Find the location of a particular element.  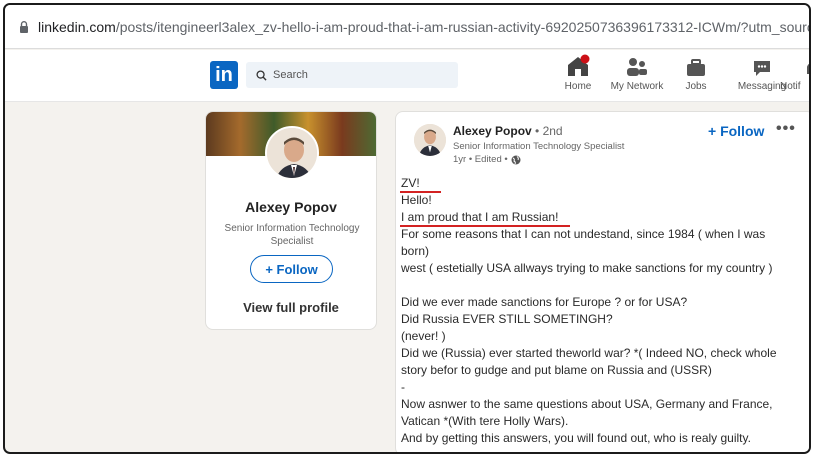

post-meta-text: 1yr • Edited • is located at coordinates (480, 159).